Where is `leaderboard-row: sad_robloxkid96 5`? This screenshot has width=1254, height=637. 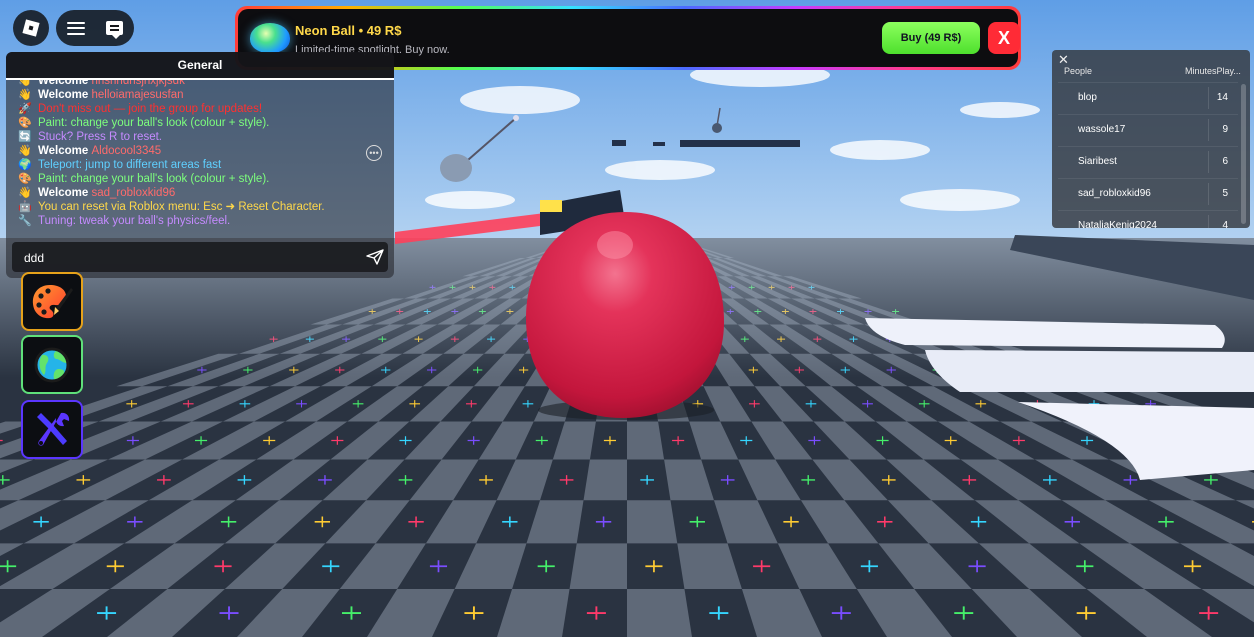 leaderboard-row: sad_robloxkid96 5 is located at coordinates (1148, 193).